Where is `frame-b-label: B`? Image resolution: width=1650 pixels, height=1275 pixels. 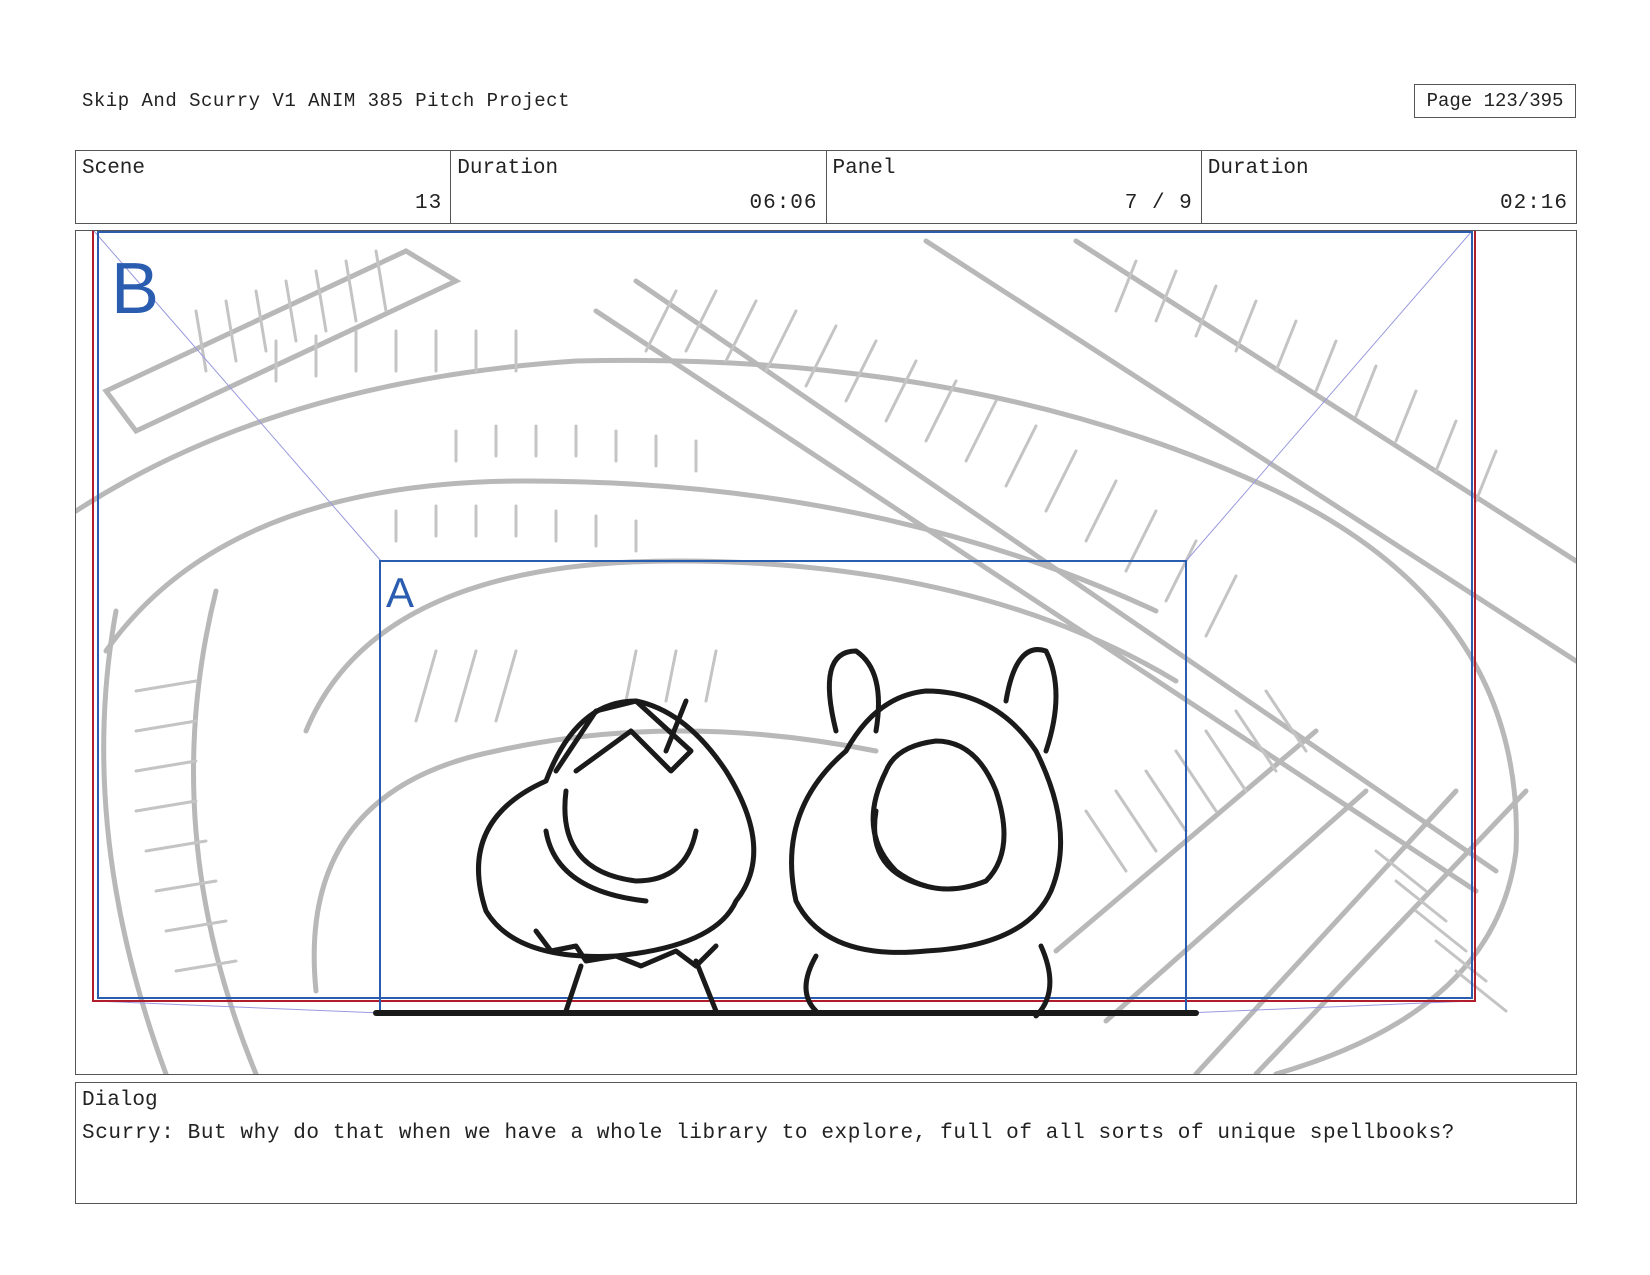
frame-b-label: B is located at coordinates (135, 289).